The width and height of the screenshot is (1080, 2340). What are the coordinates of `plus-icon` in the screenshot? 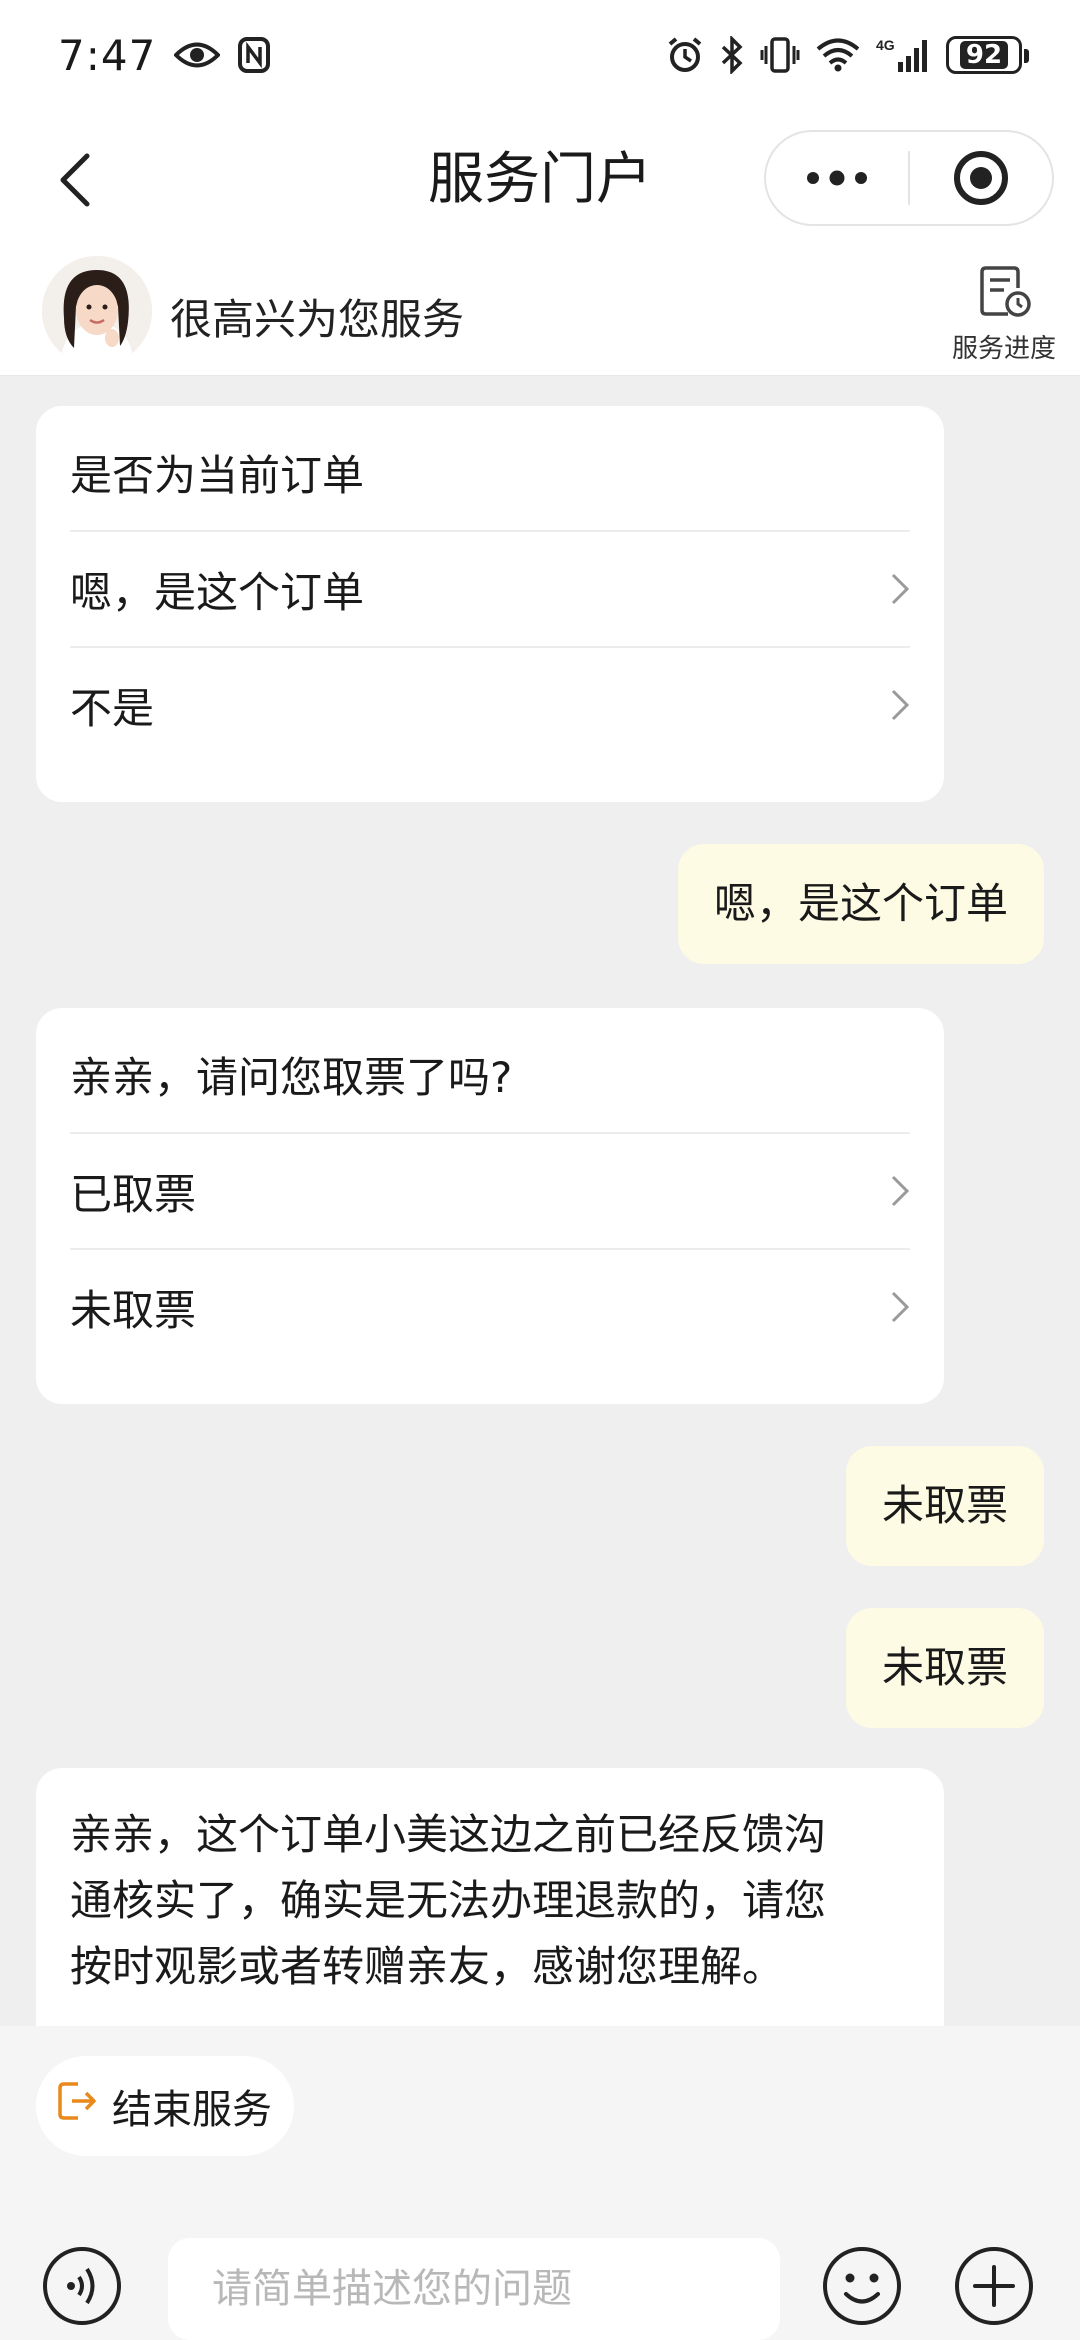 It's located at (994, 2286).